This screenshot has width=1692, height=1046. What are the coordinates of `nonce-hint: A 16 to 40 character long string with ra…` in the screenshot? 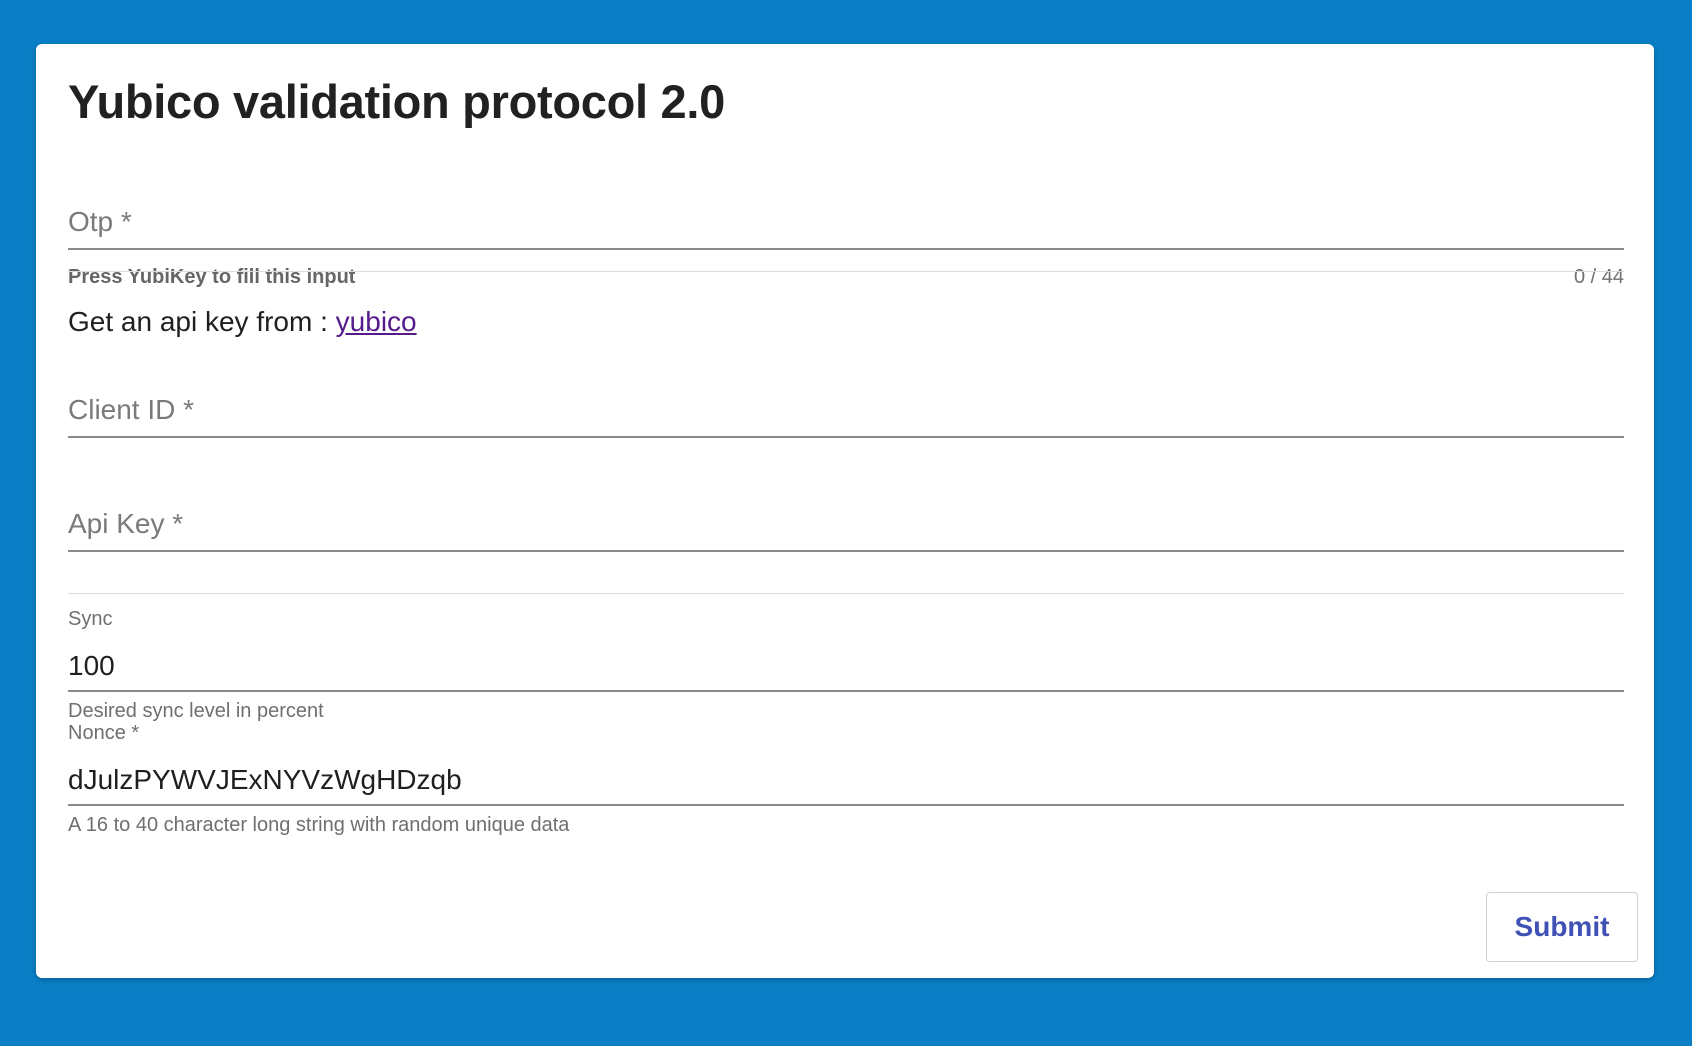 It's located at (319, 825).